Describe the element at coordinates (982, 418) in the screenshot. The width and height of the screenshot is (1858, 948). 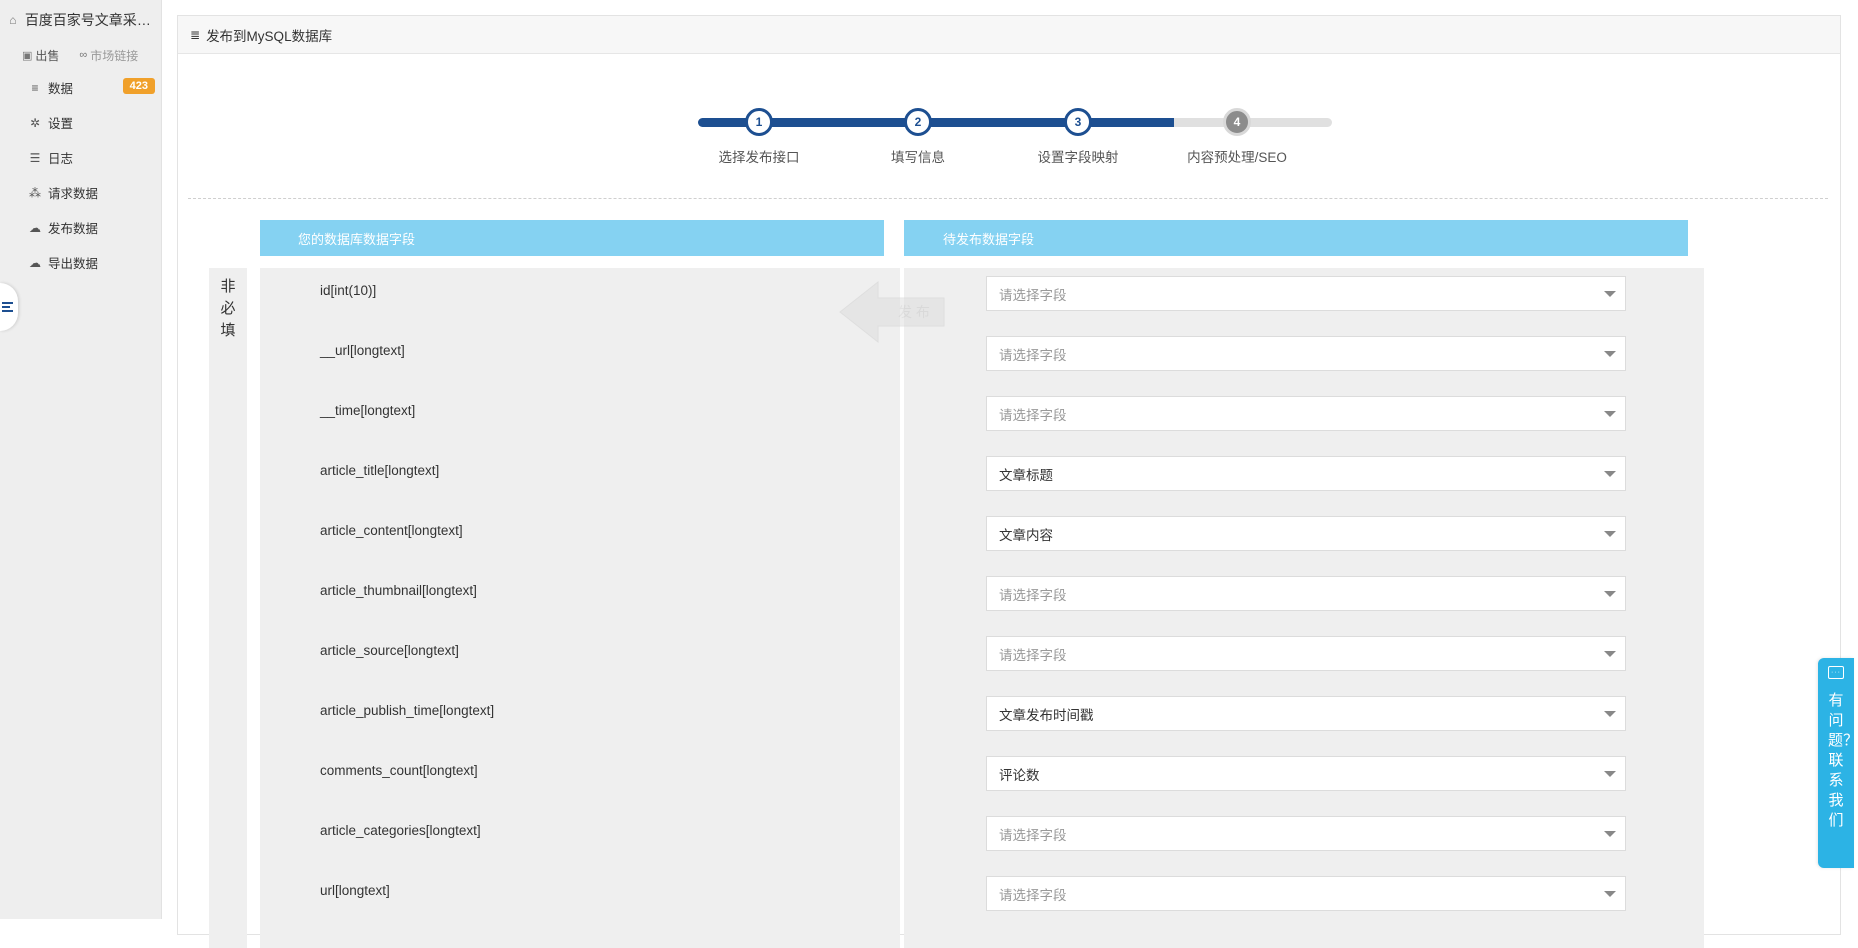
I see `mapping-row: __time[longtext] 请选择字段` at that location.